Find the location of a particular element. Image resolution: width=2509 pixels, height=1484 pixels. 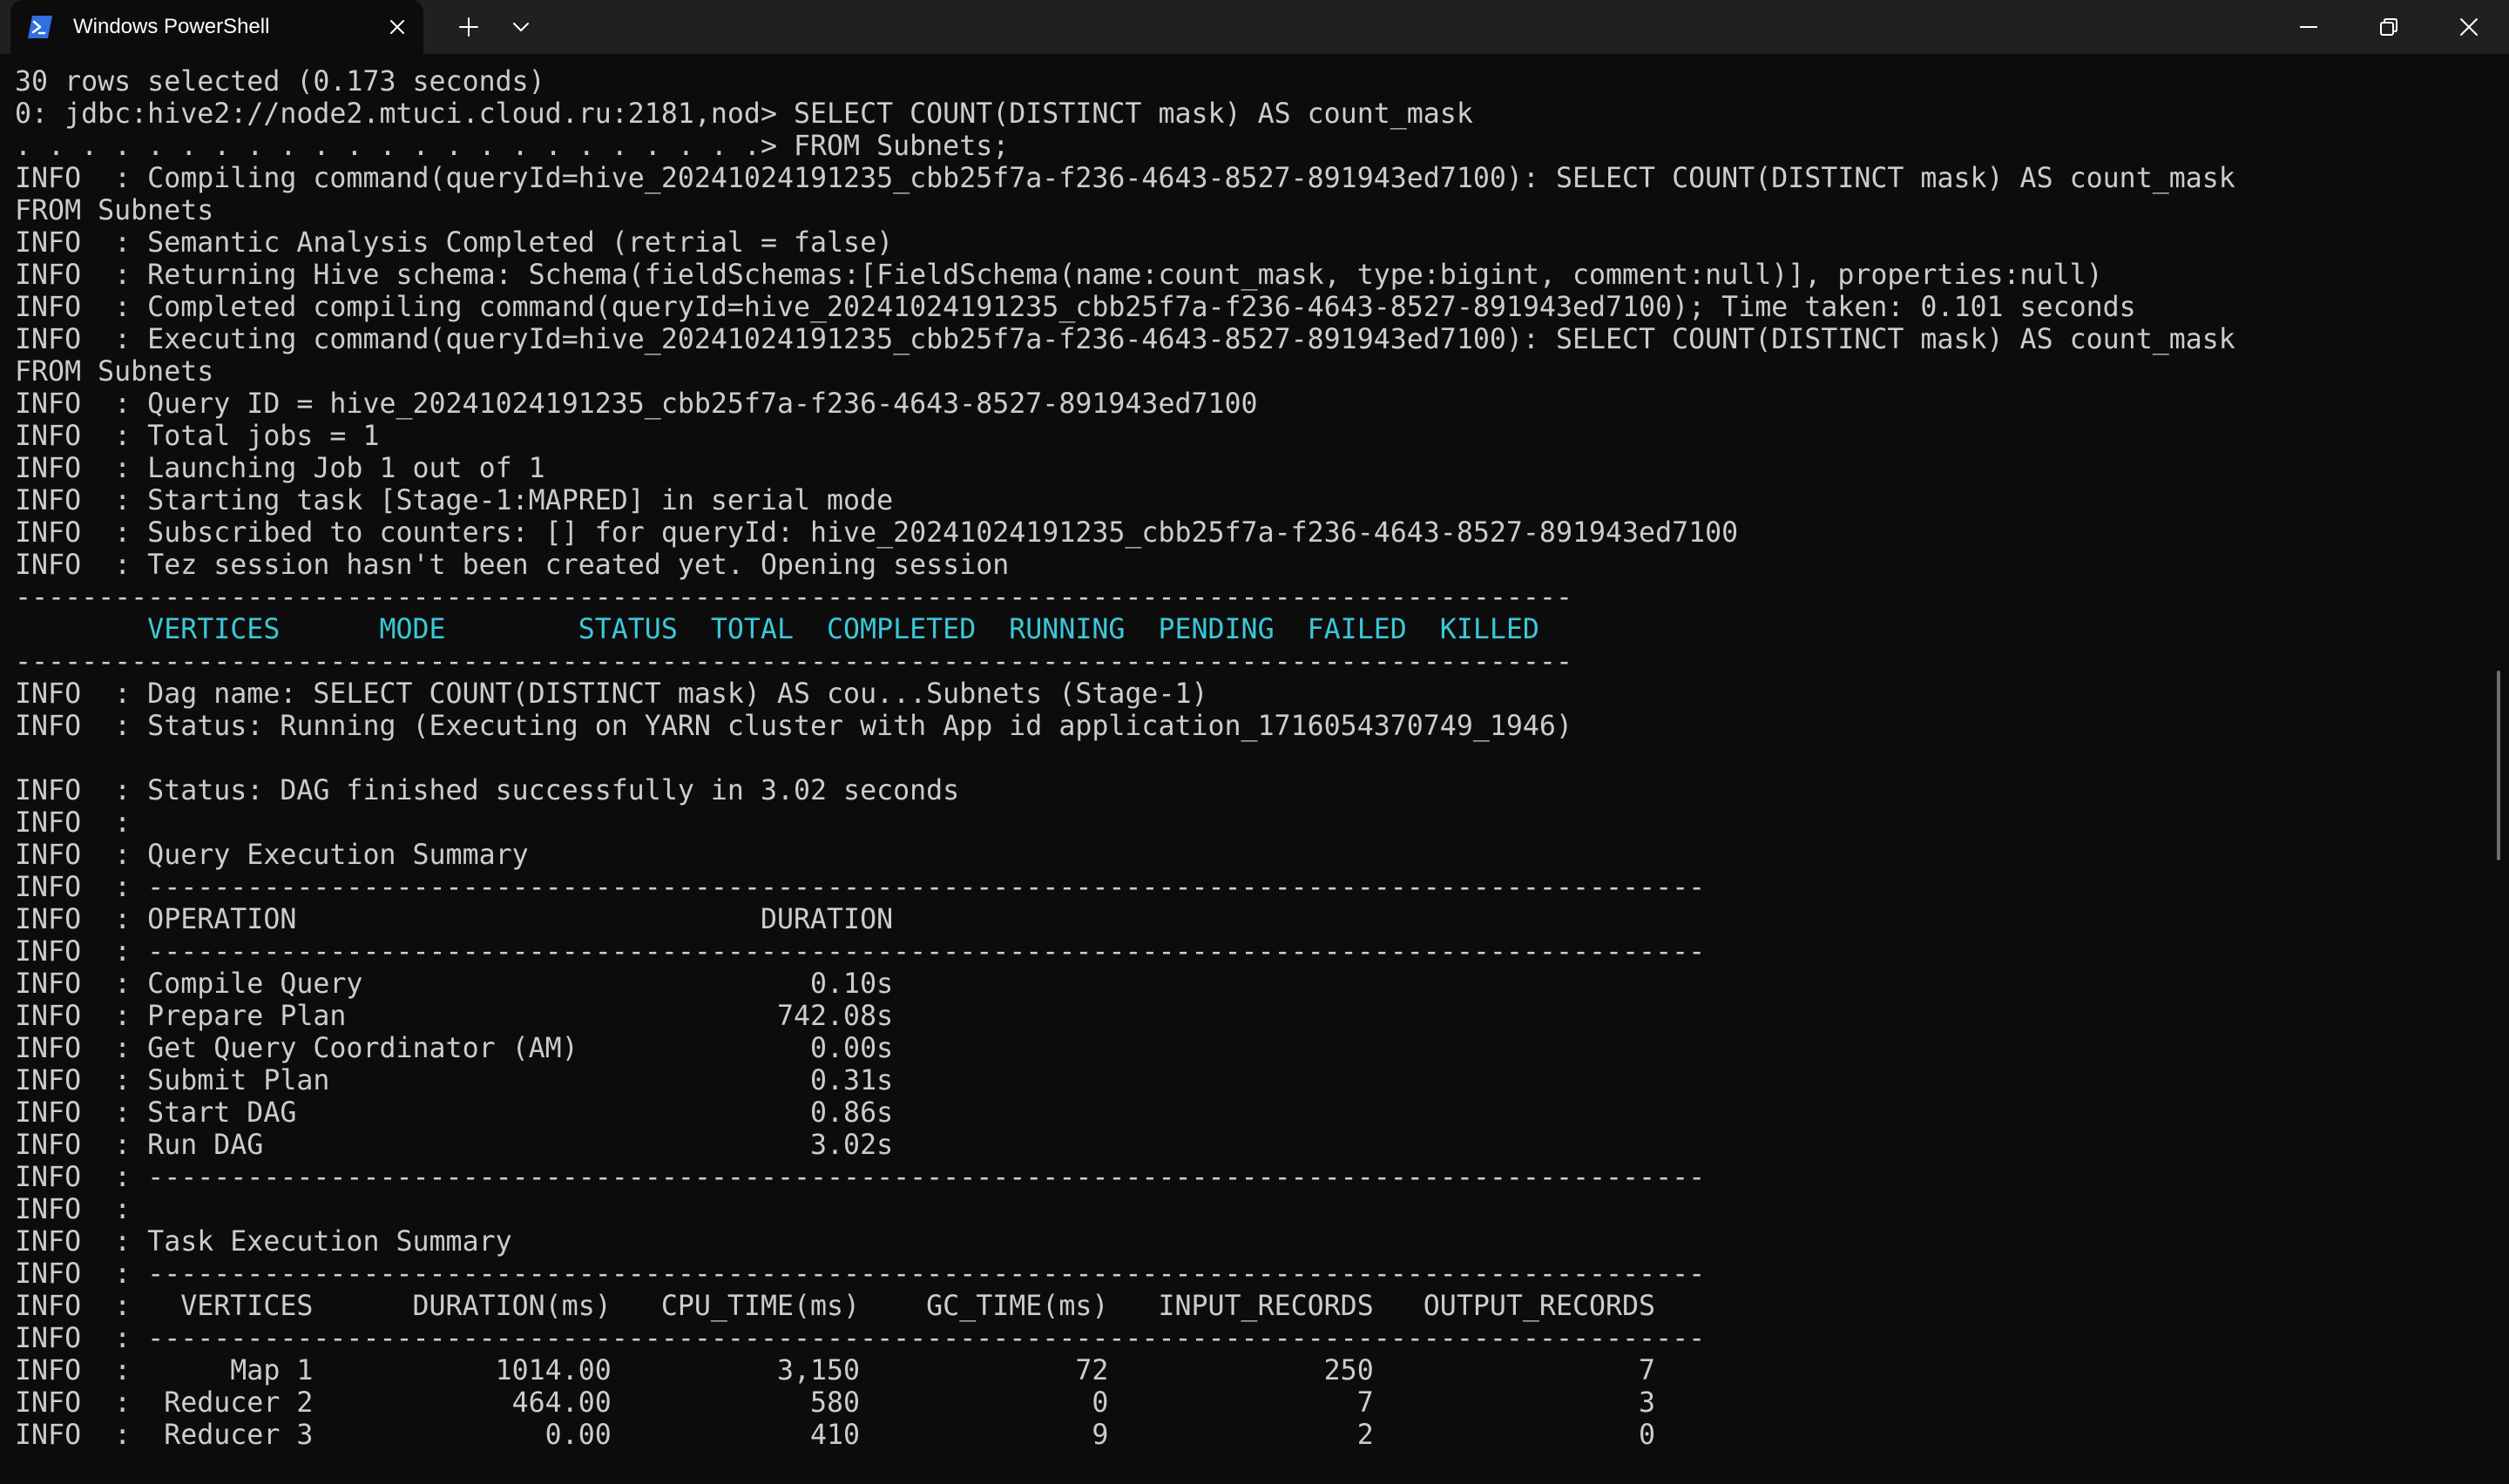

tab-title: Windows PowerShell is located at coordinates (171, 27).